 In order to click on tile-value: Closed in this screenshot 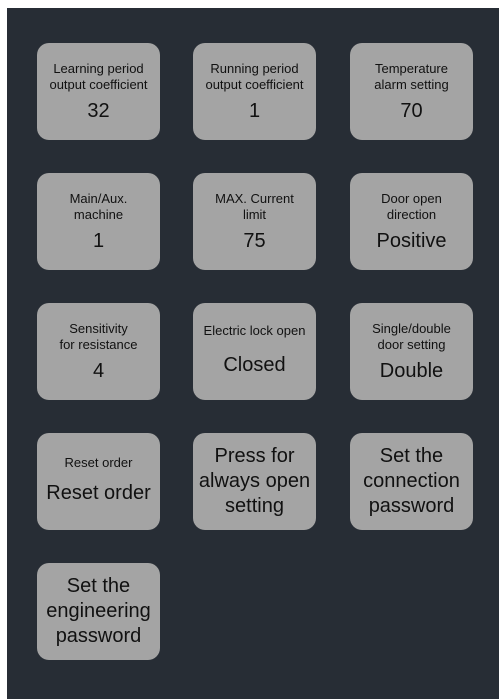, I will do `click(254, 364)`.